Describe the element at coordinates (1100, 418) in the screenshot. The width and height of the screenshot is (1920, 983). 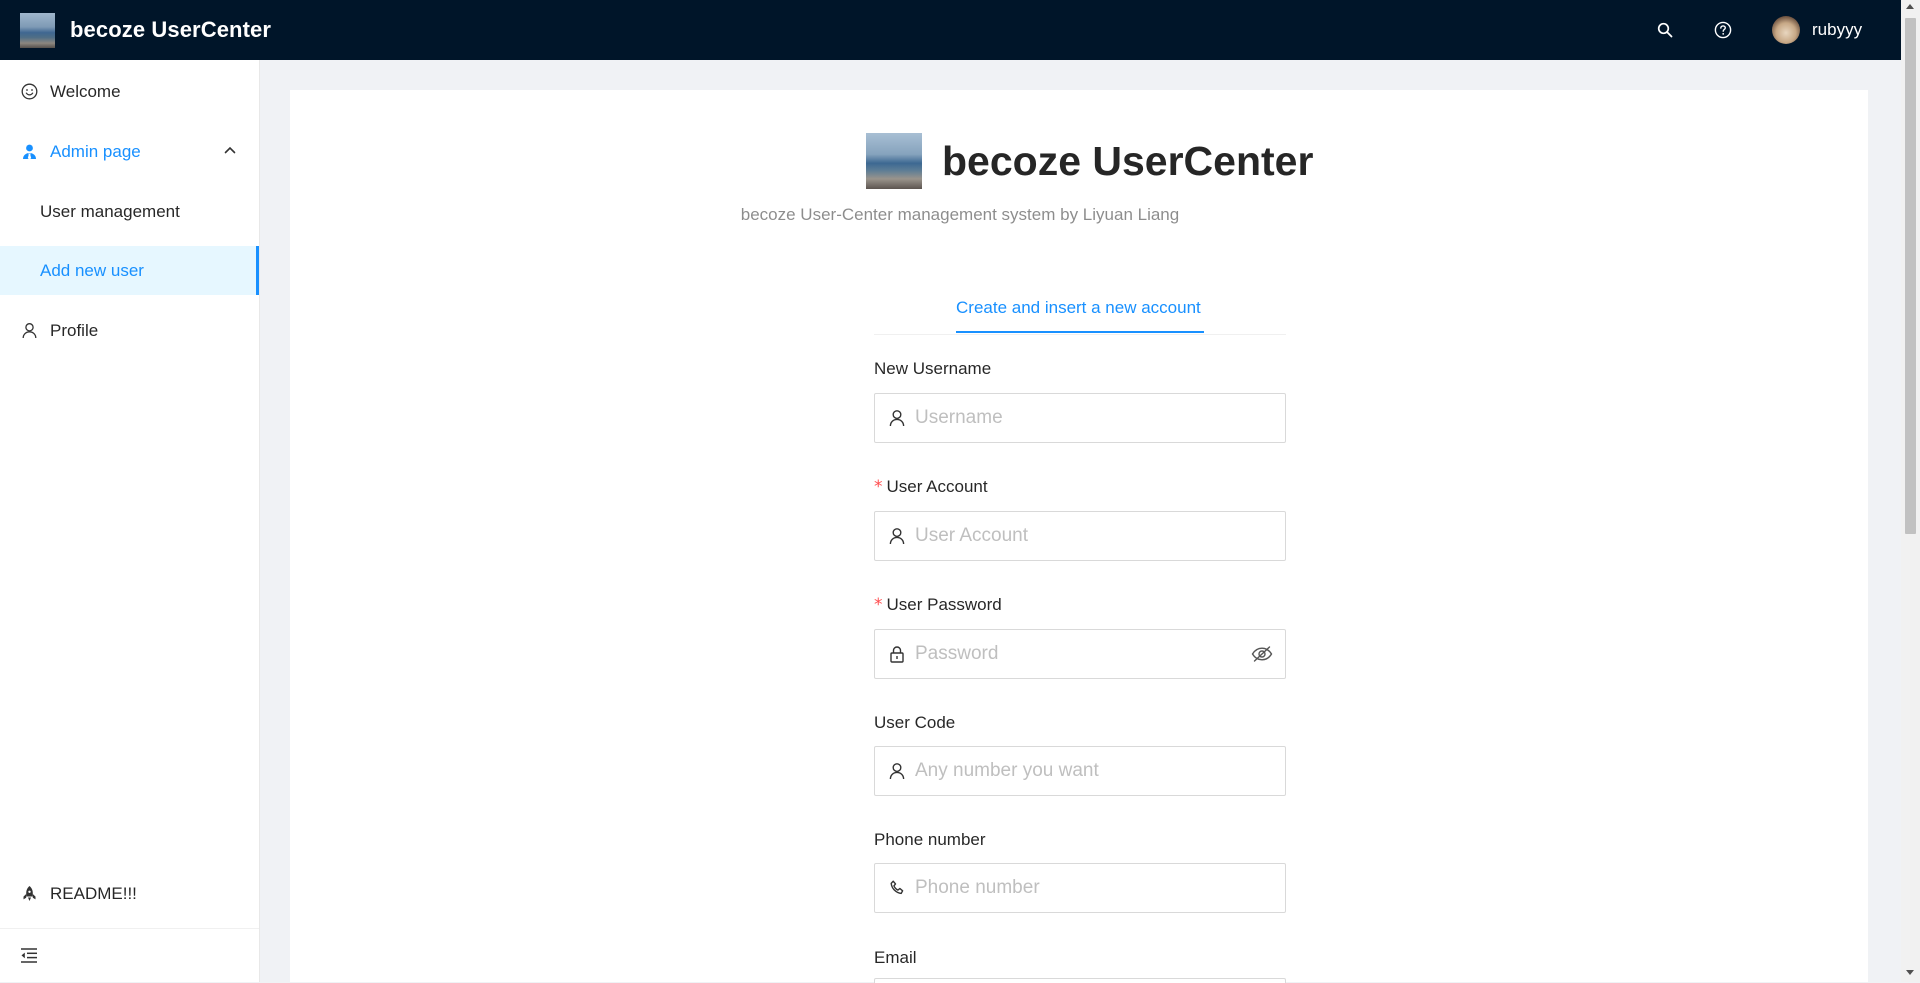
I see `username-input` at that location.